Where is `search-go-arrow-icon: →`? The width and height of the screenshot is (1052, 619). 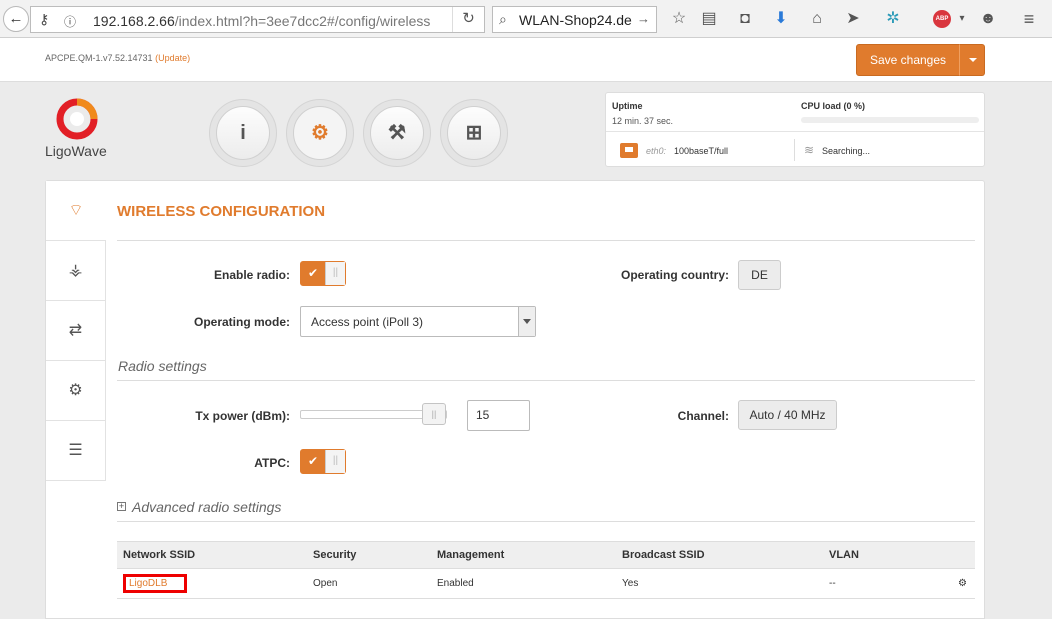
search-go-arrow-icon: → is located at coordinates (643, 18).